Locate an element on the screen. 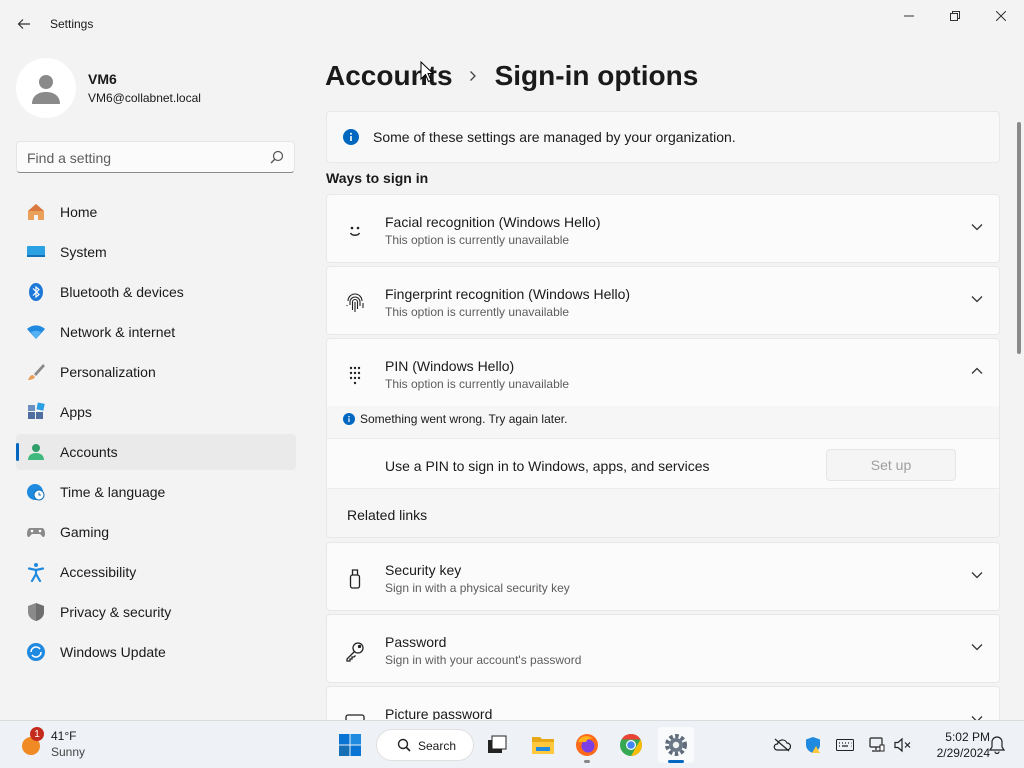 Image resolution: width=1024 pixels, height=768 pixels. firefox-button is located at coordinates (587, 745).